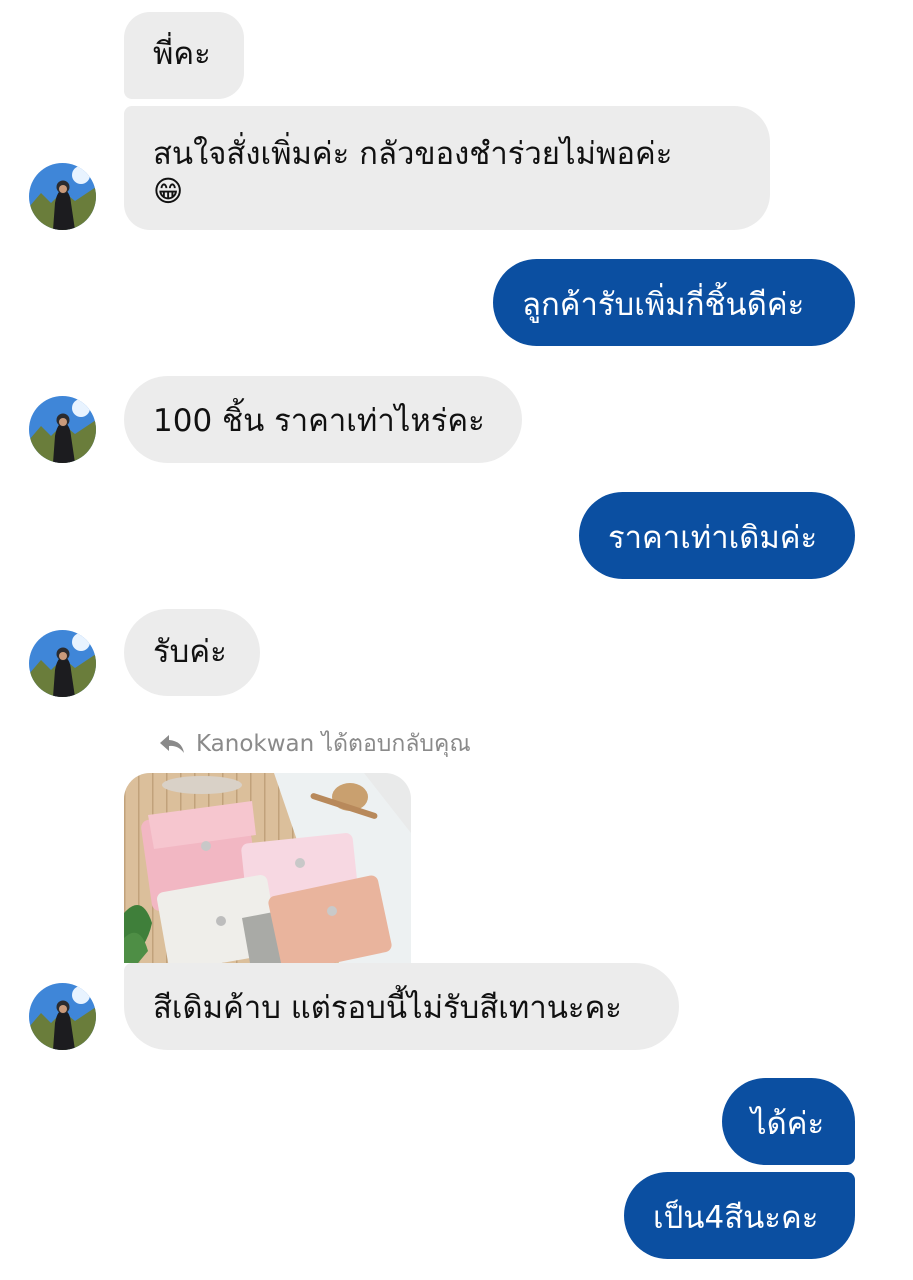  Describe the element at coordinates (168, 191) in the screenshot. I see `emoji: 😁` at that location.